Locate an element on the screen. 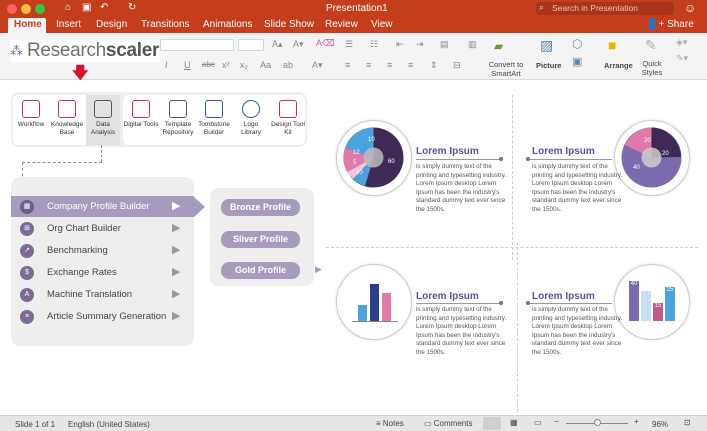 This screenshot has width=707, height=431. divider-v1 is located at coordinates (512, 177).